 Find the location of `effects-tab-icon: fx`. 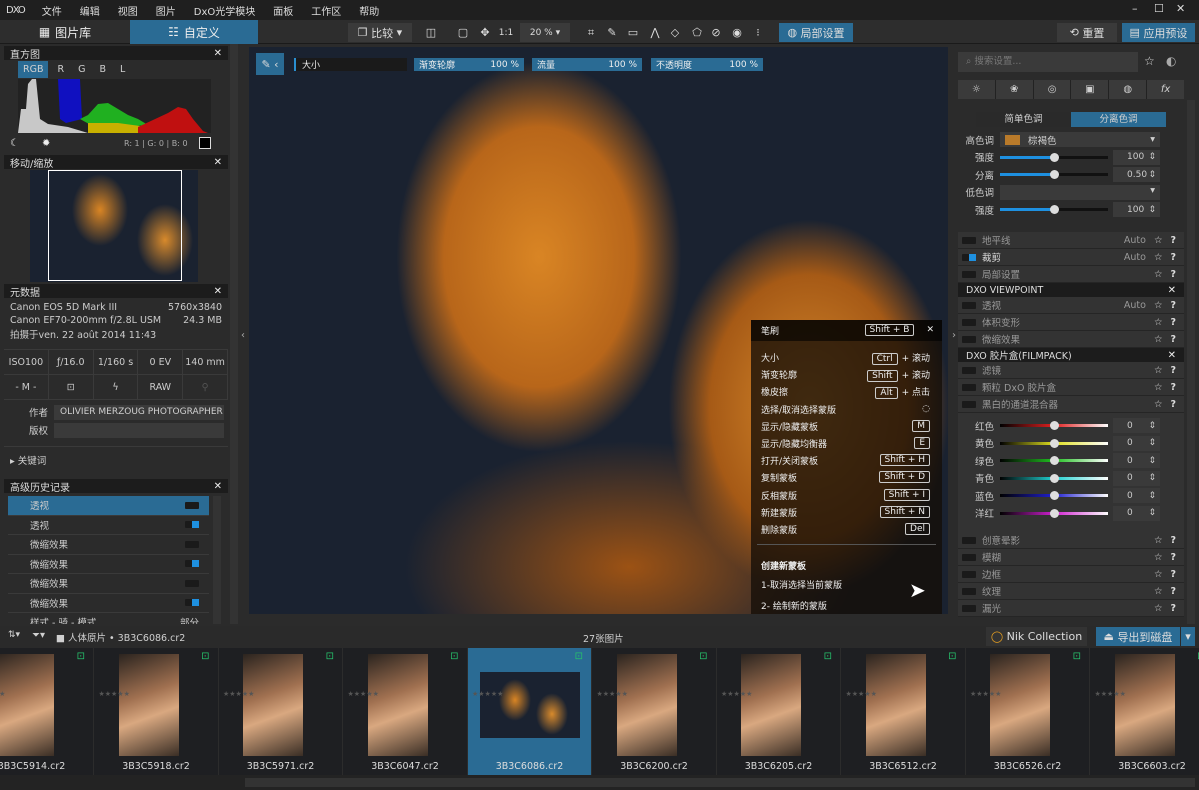

effects-tab-icon: fx is located at coordinates (1165, 89).